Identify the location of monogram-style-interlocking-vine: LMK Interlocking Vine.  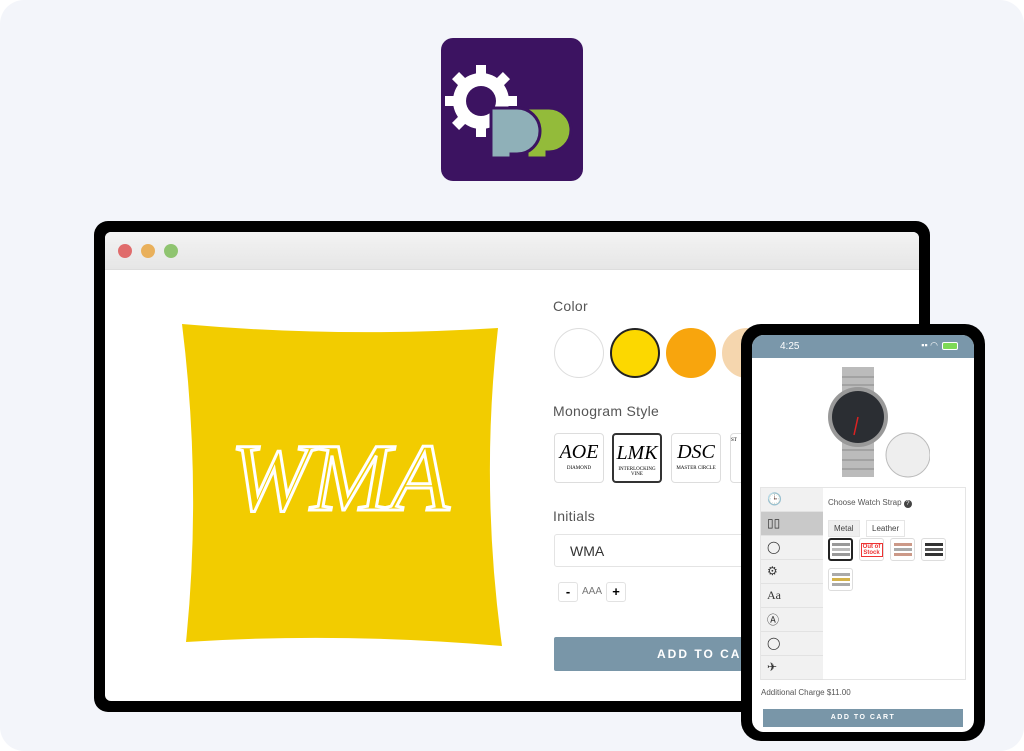
(637, 458).